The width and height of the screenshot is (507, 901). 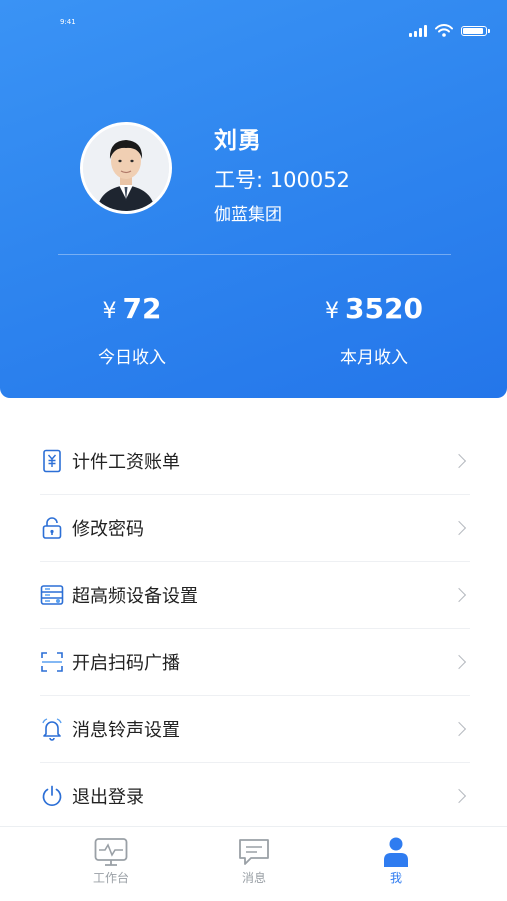 I want to click on status-bar: 9:41, so click(x=253, y=25).